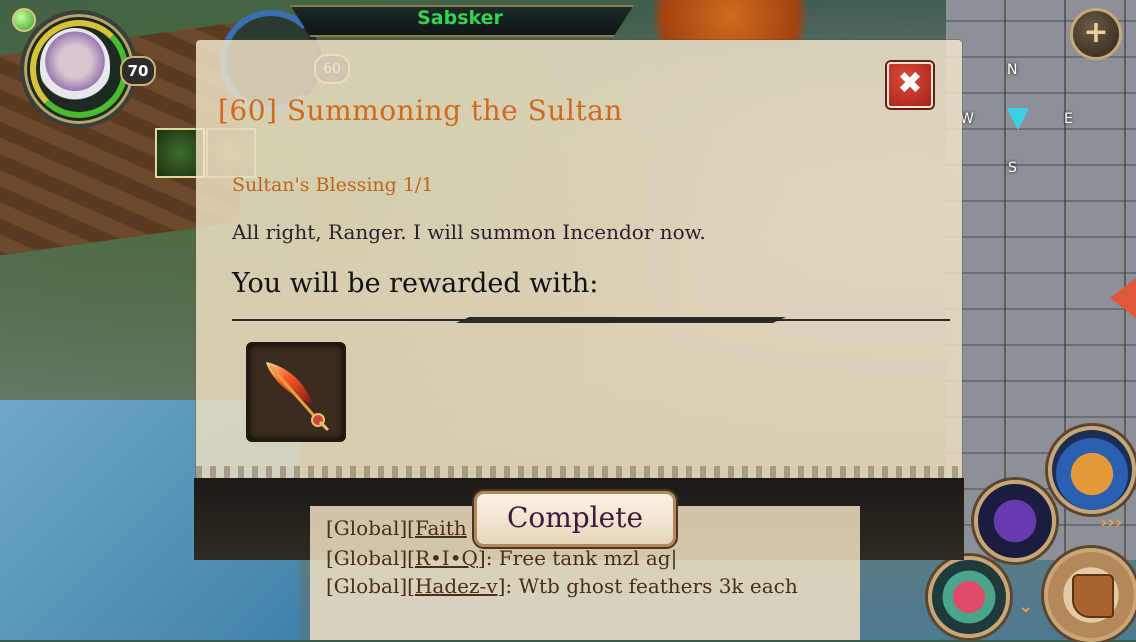 This screenshot has width=1136, height=642. I want to click on dragon-skill-button, so click(1015, 521).